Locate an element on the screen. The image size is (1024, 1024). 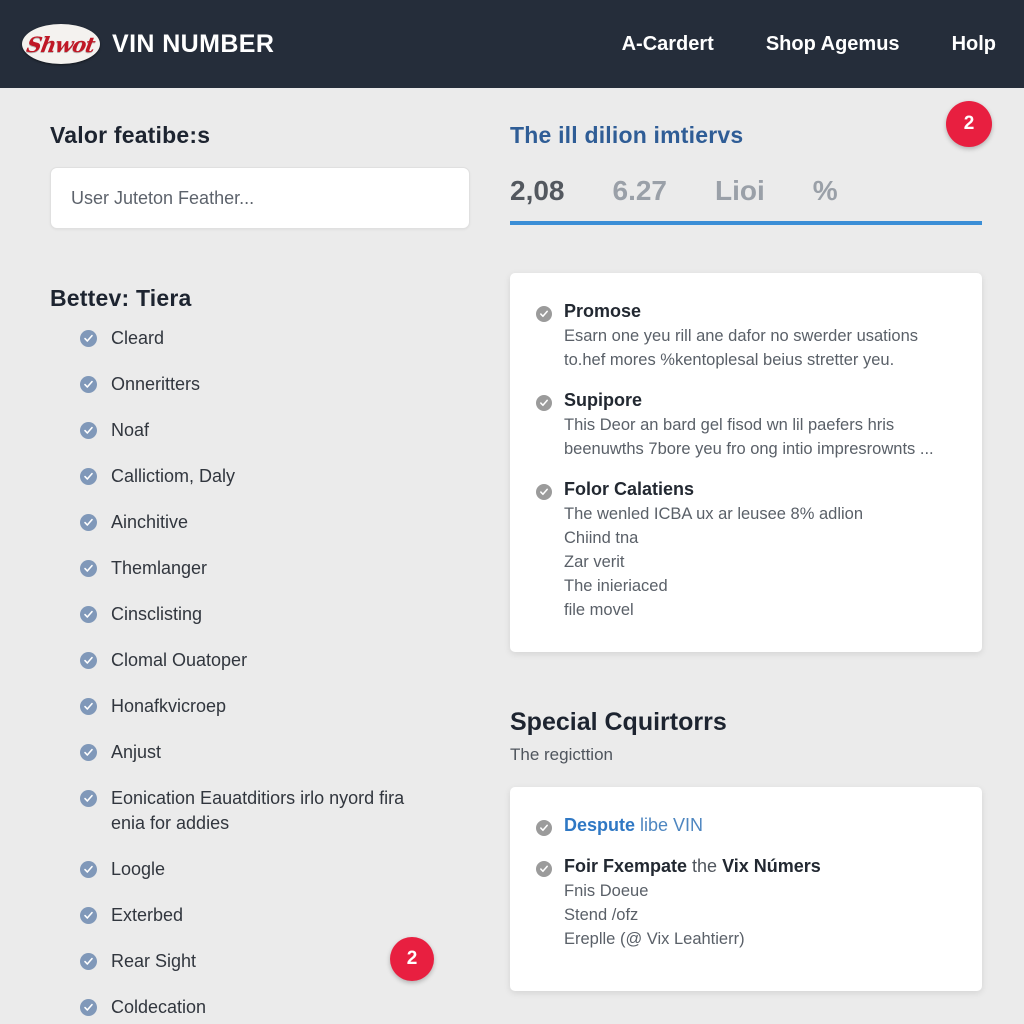
list-item: Anjust is located at coordinates (260, 752).